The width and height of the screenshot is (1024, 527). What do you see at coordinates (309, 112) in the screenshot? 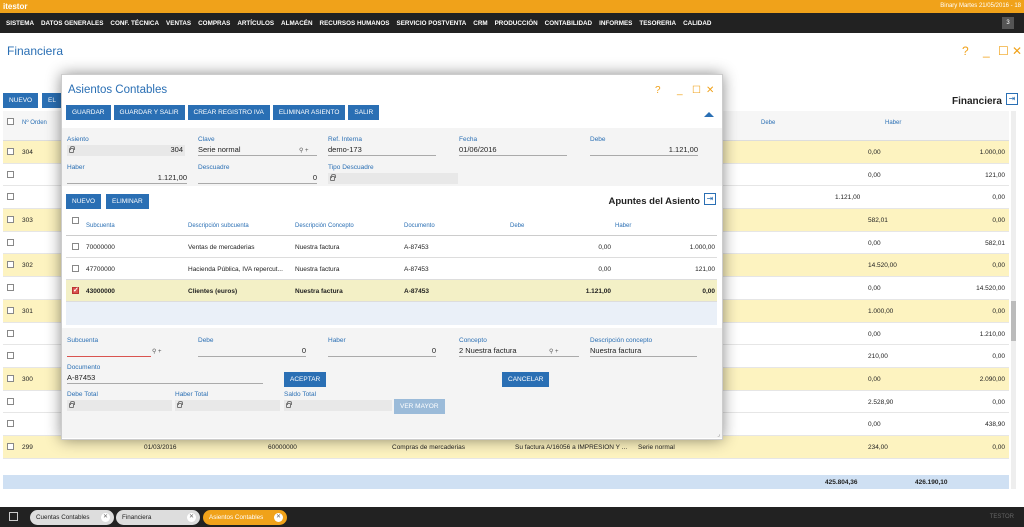
I see `eliminar-asiento-button: ELIMINAR ASIENTO` at bounding box center [309, 112].